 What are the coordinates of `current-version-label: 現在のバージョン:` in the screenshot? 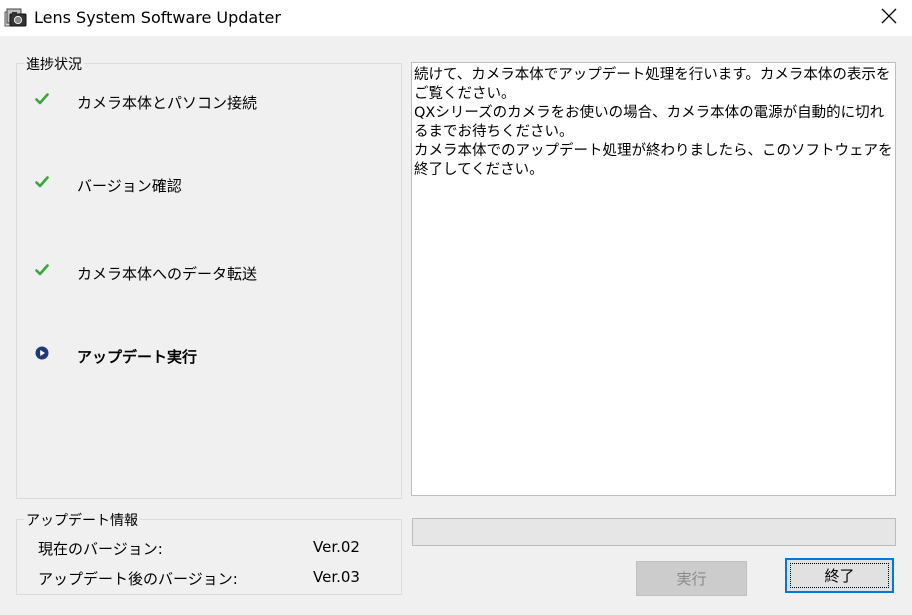 It's located at (100, 549).